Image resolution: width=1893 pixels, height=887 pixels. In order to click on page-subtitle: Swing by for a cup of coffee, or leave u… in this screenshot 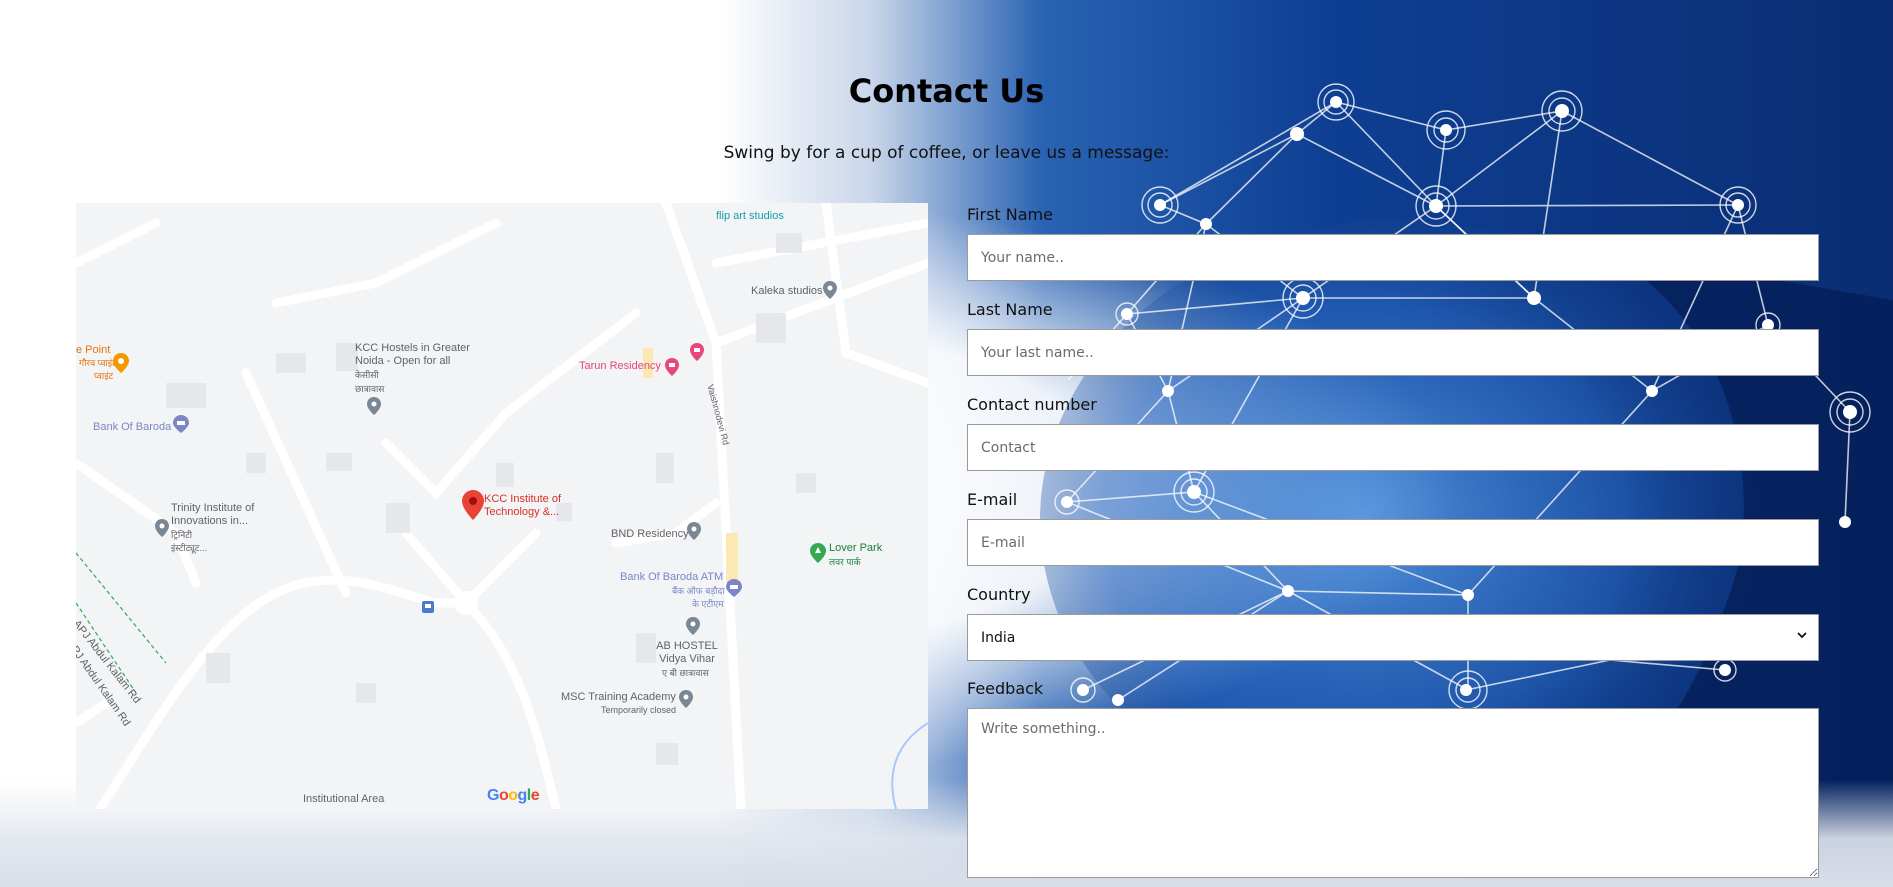, I will do `click(946, 153)`.